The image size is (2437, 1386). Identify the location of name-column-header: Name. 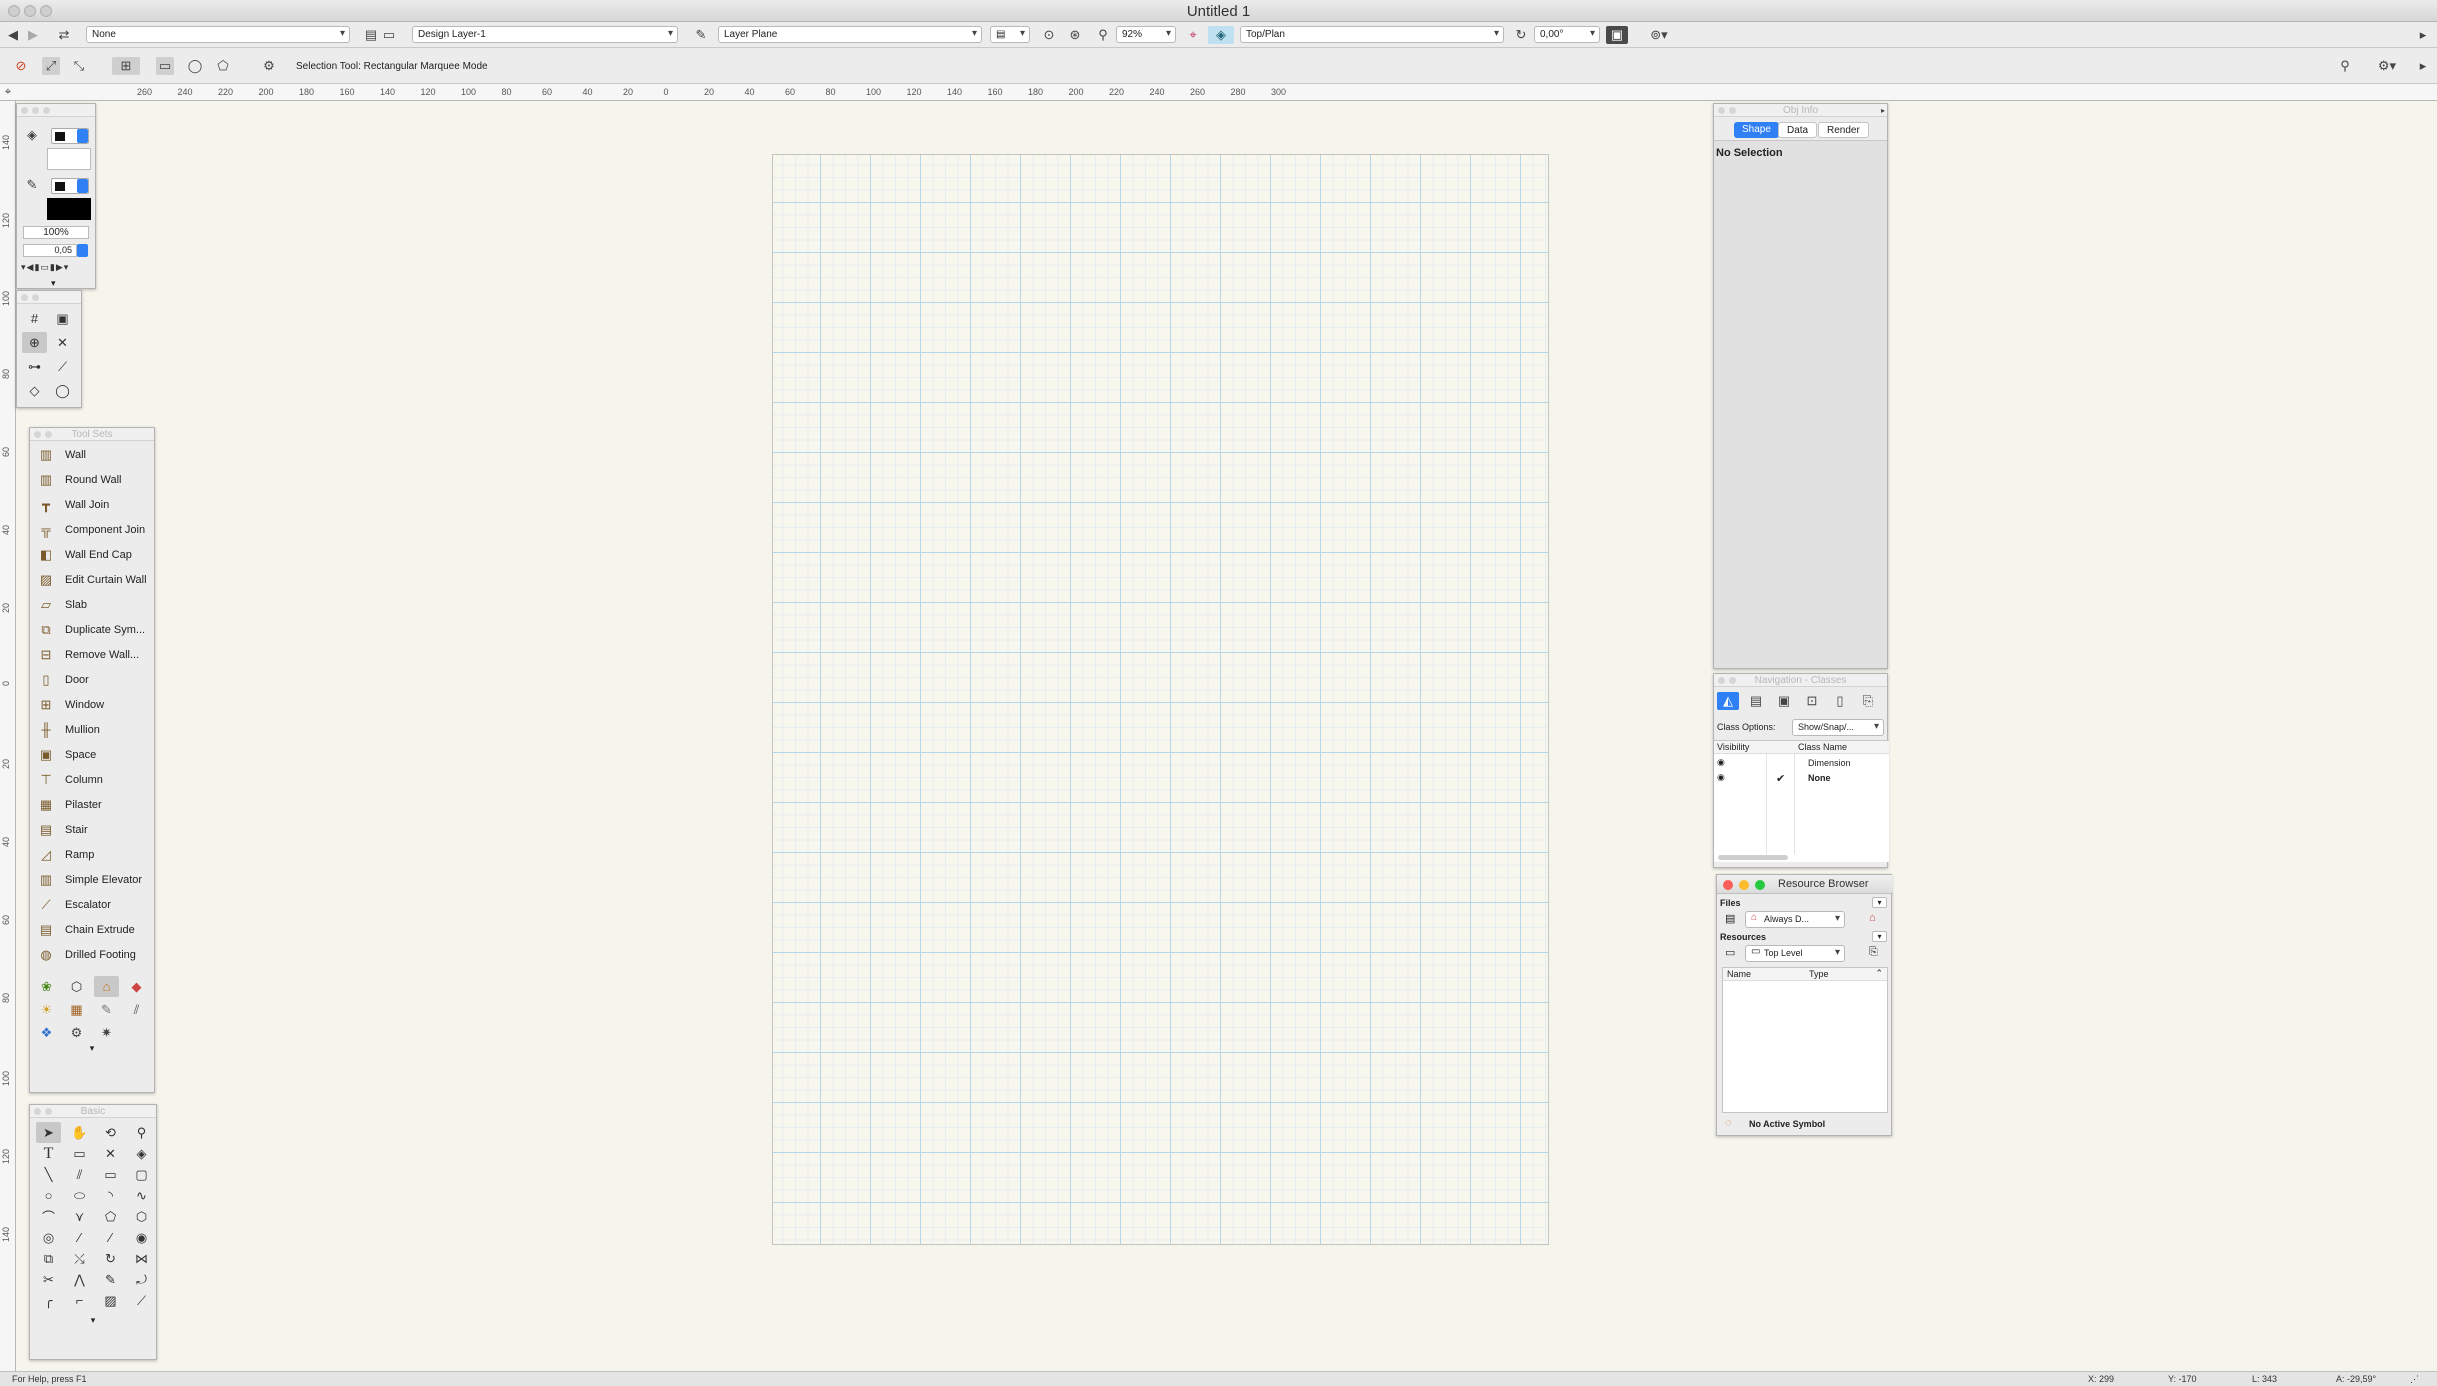
(1739, 974).